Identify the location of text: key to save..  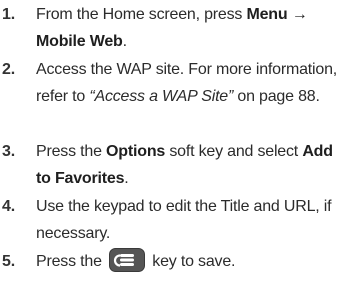
(192, 261).